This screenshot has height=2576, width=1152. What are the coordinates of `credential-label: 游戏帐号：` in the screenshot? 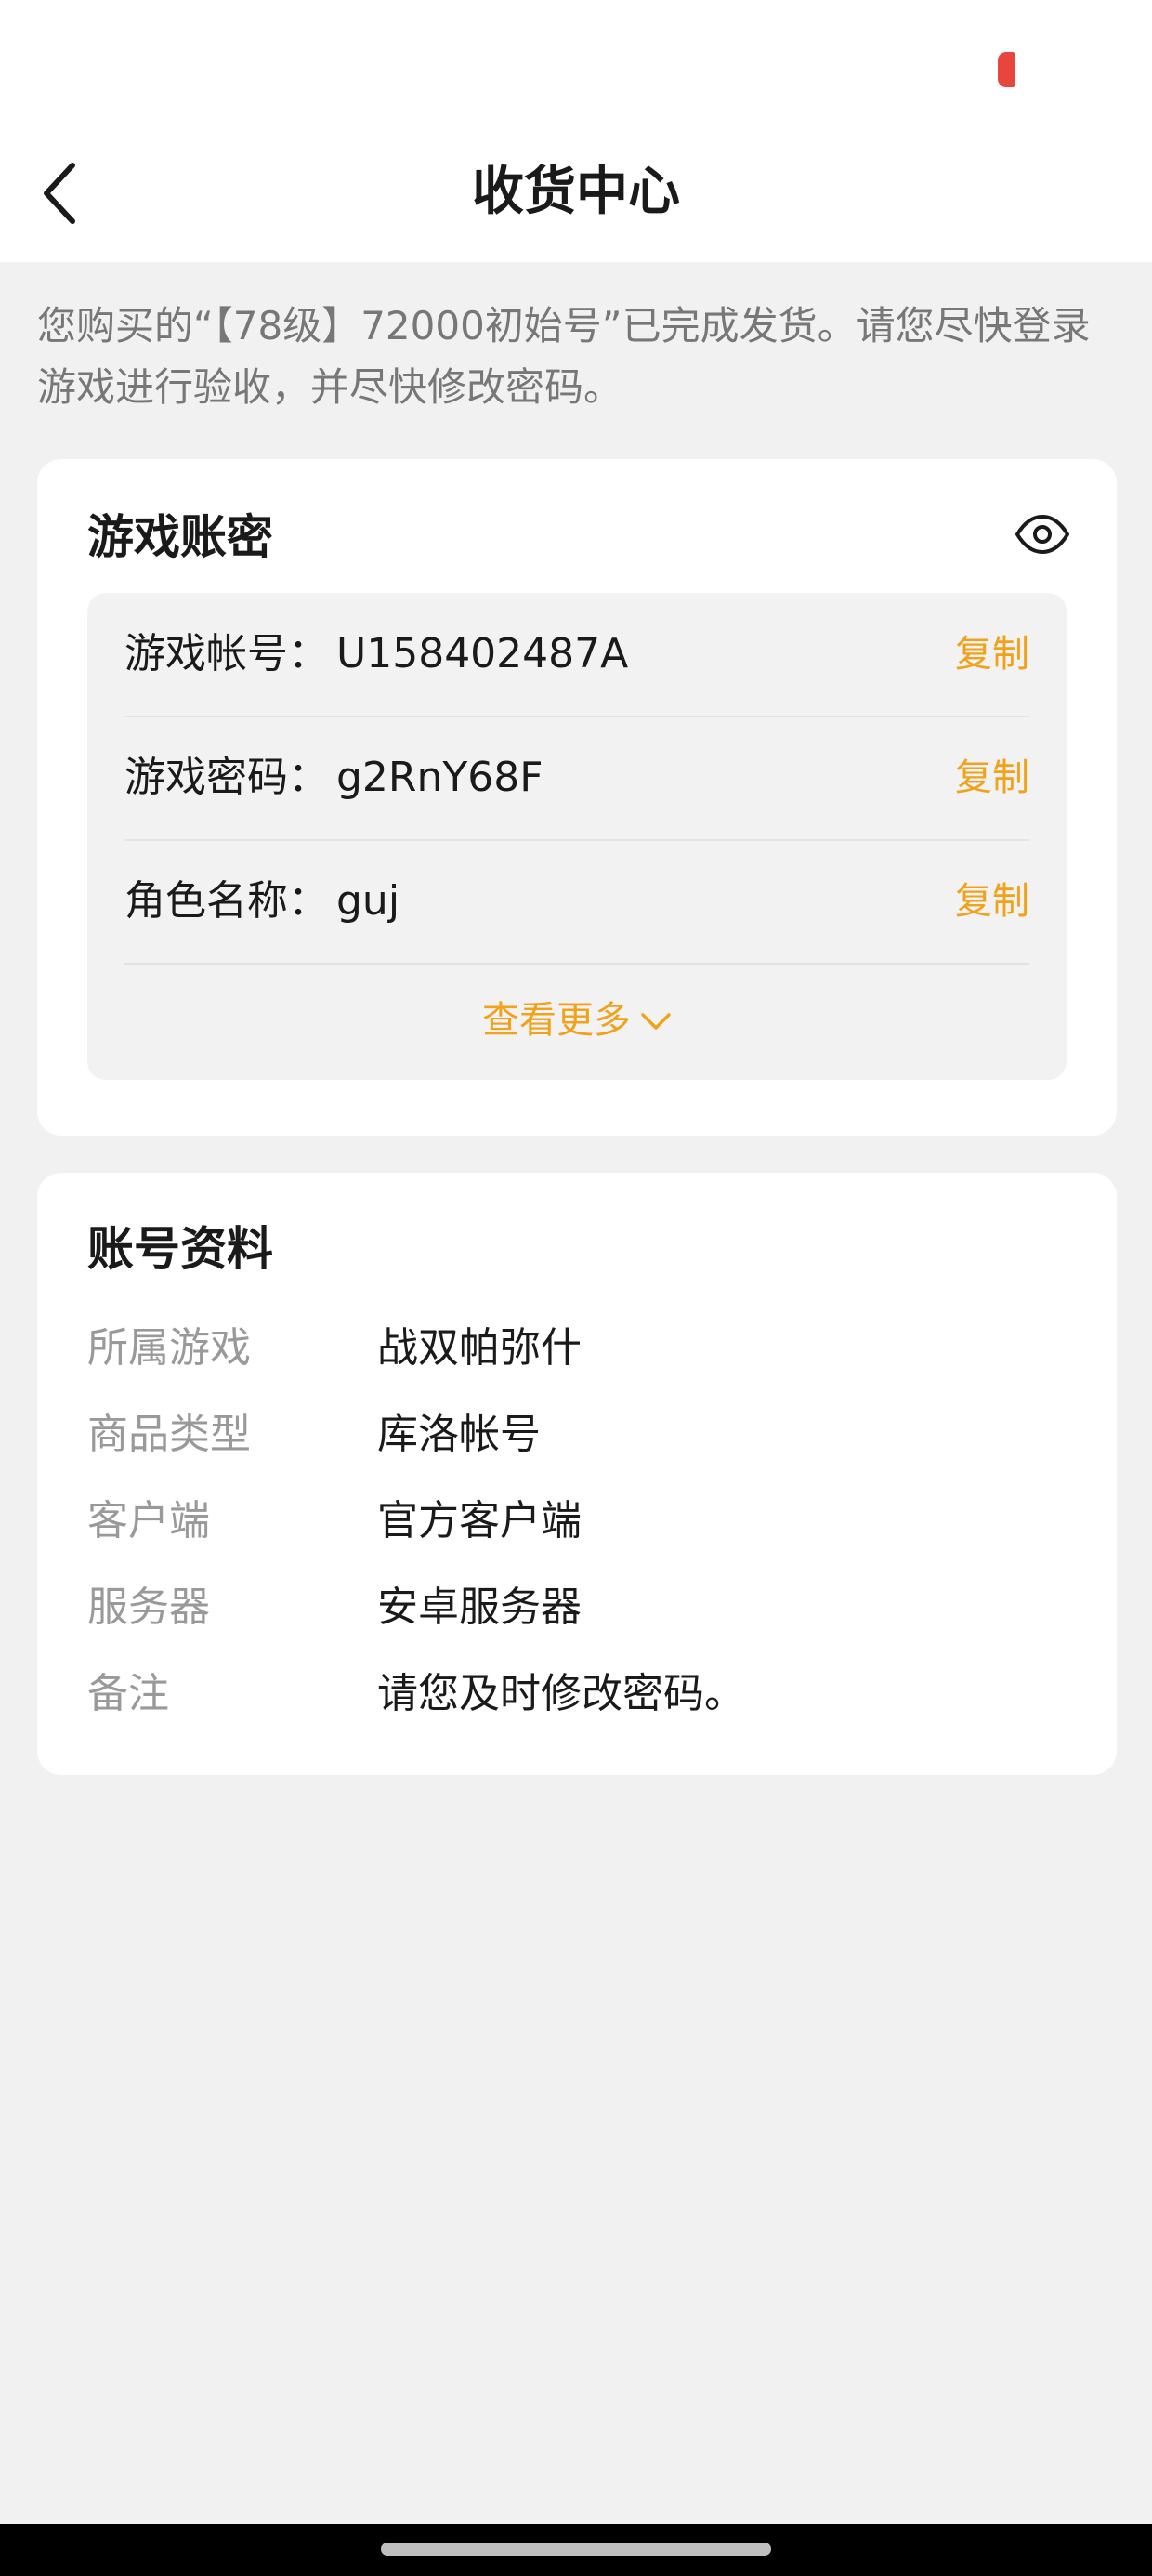 It's located at (226, 653).